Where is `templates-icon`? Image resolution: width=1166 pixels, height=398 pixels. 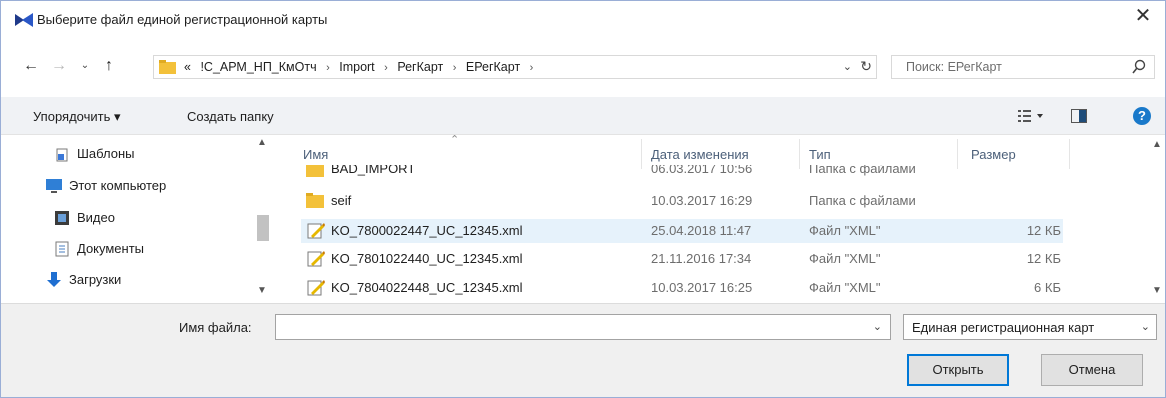 templates-icon is located at coordinates (62, 155).